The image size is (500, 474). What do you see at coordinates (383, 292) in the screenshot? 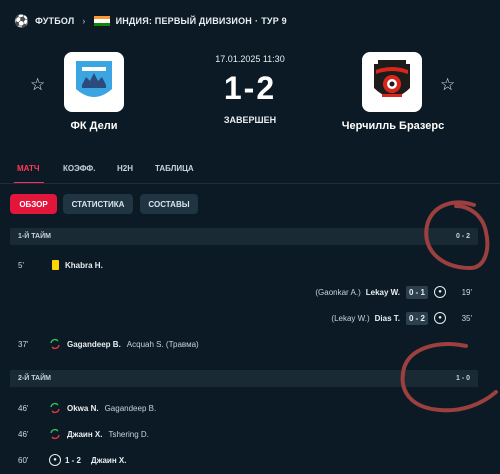
I see `event-player: Lekay W.` at bounding box center [383, 292].